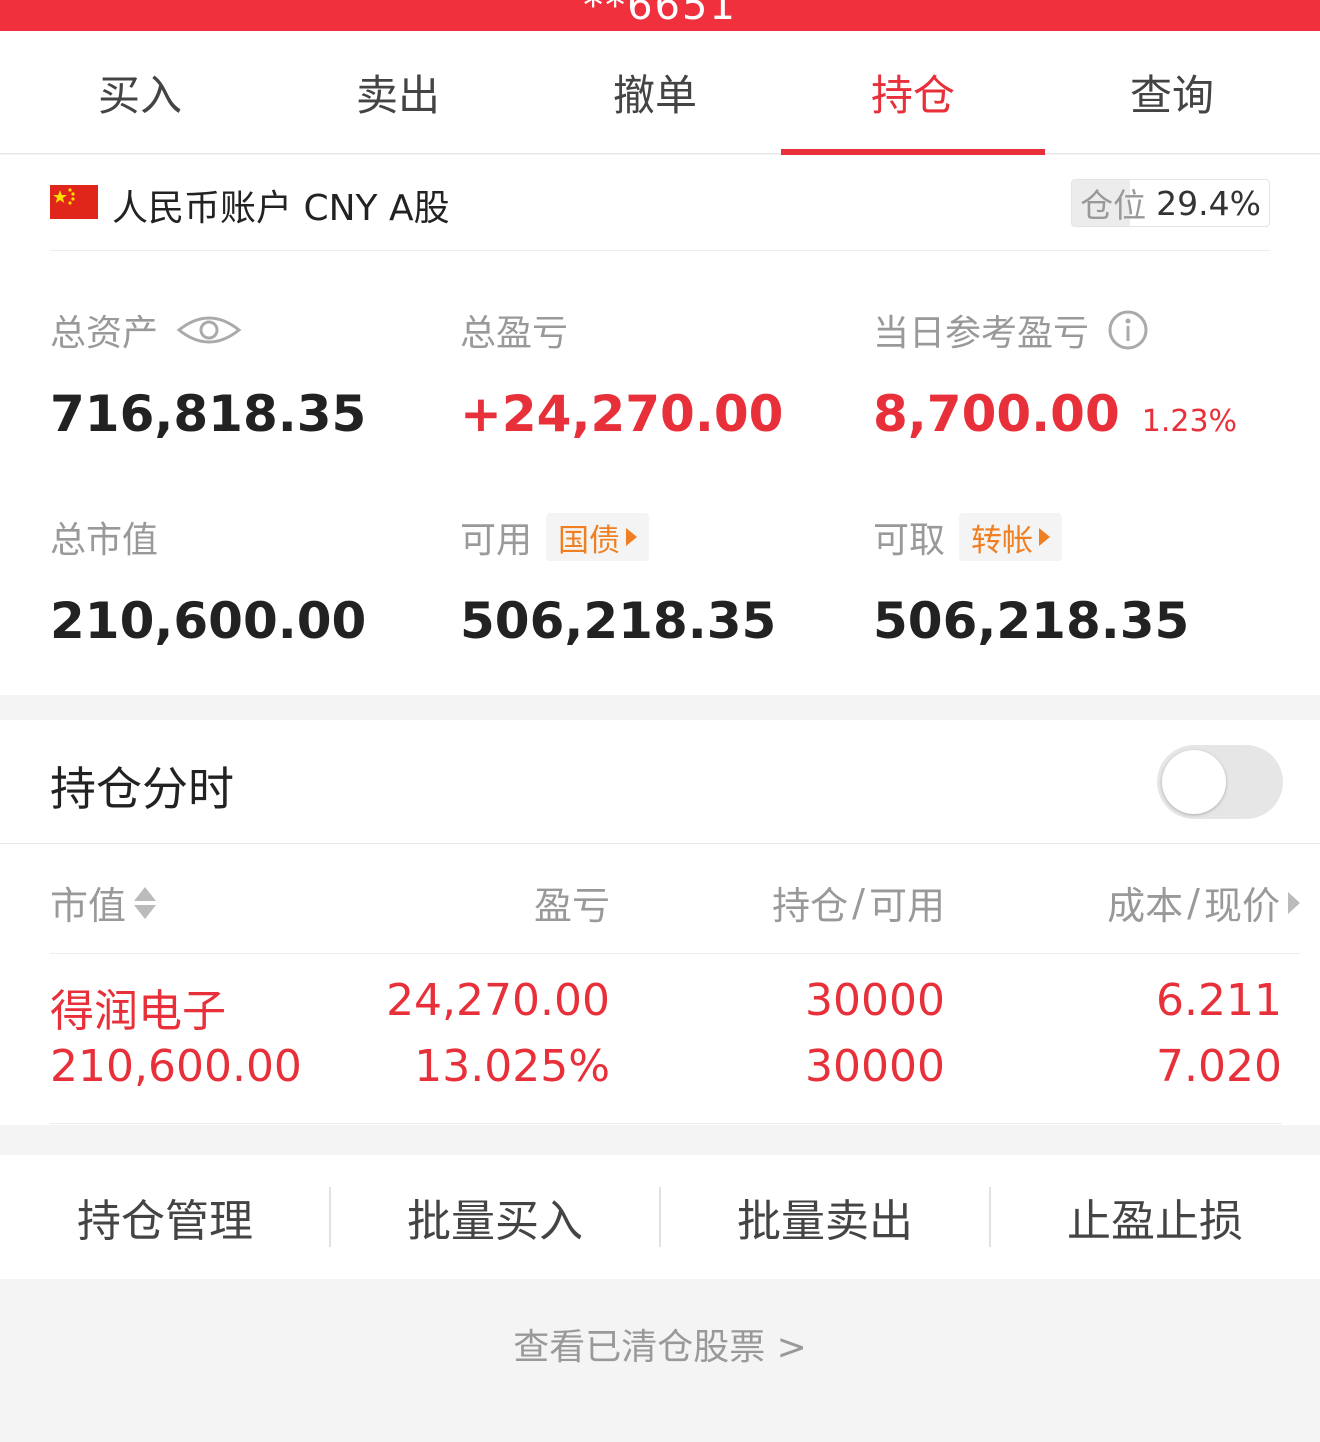 Image resolution: width=1320 pixels, height=1442 pixels. I want to click on stop-profit-loss-button: 止盈止损, so click(1155, 1217).